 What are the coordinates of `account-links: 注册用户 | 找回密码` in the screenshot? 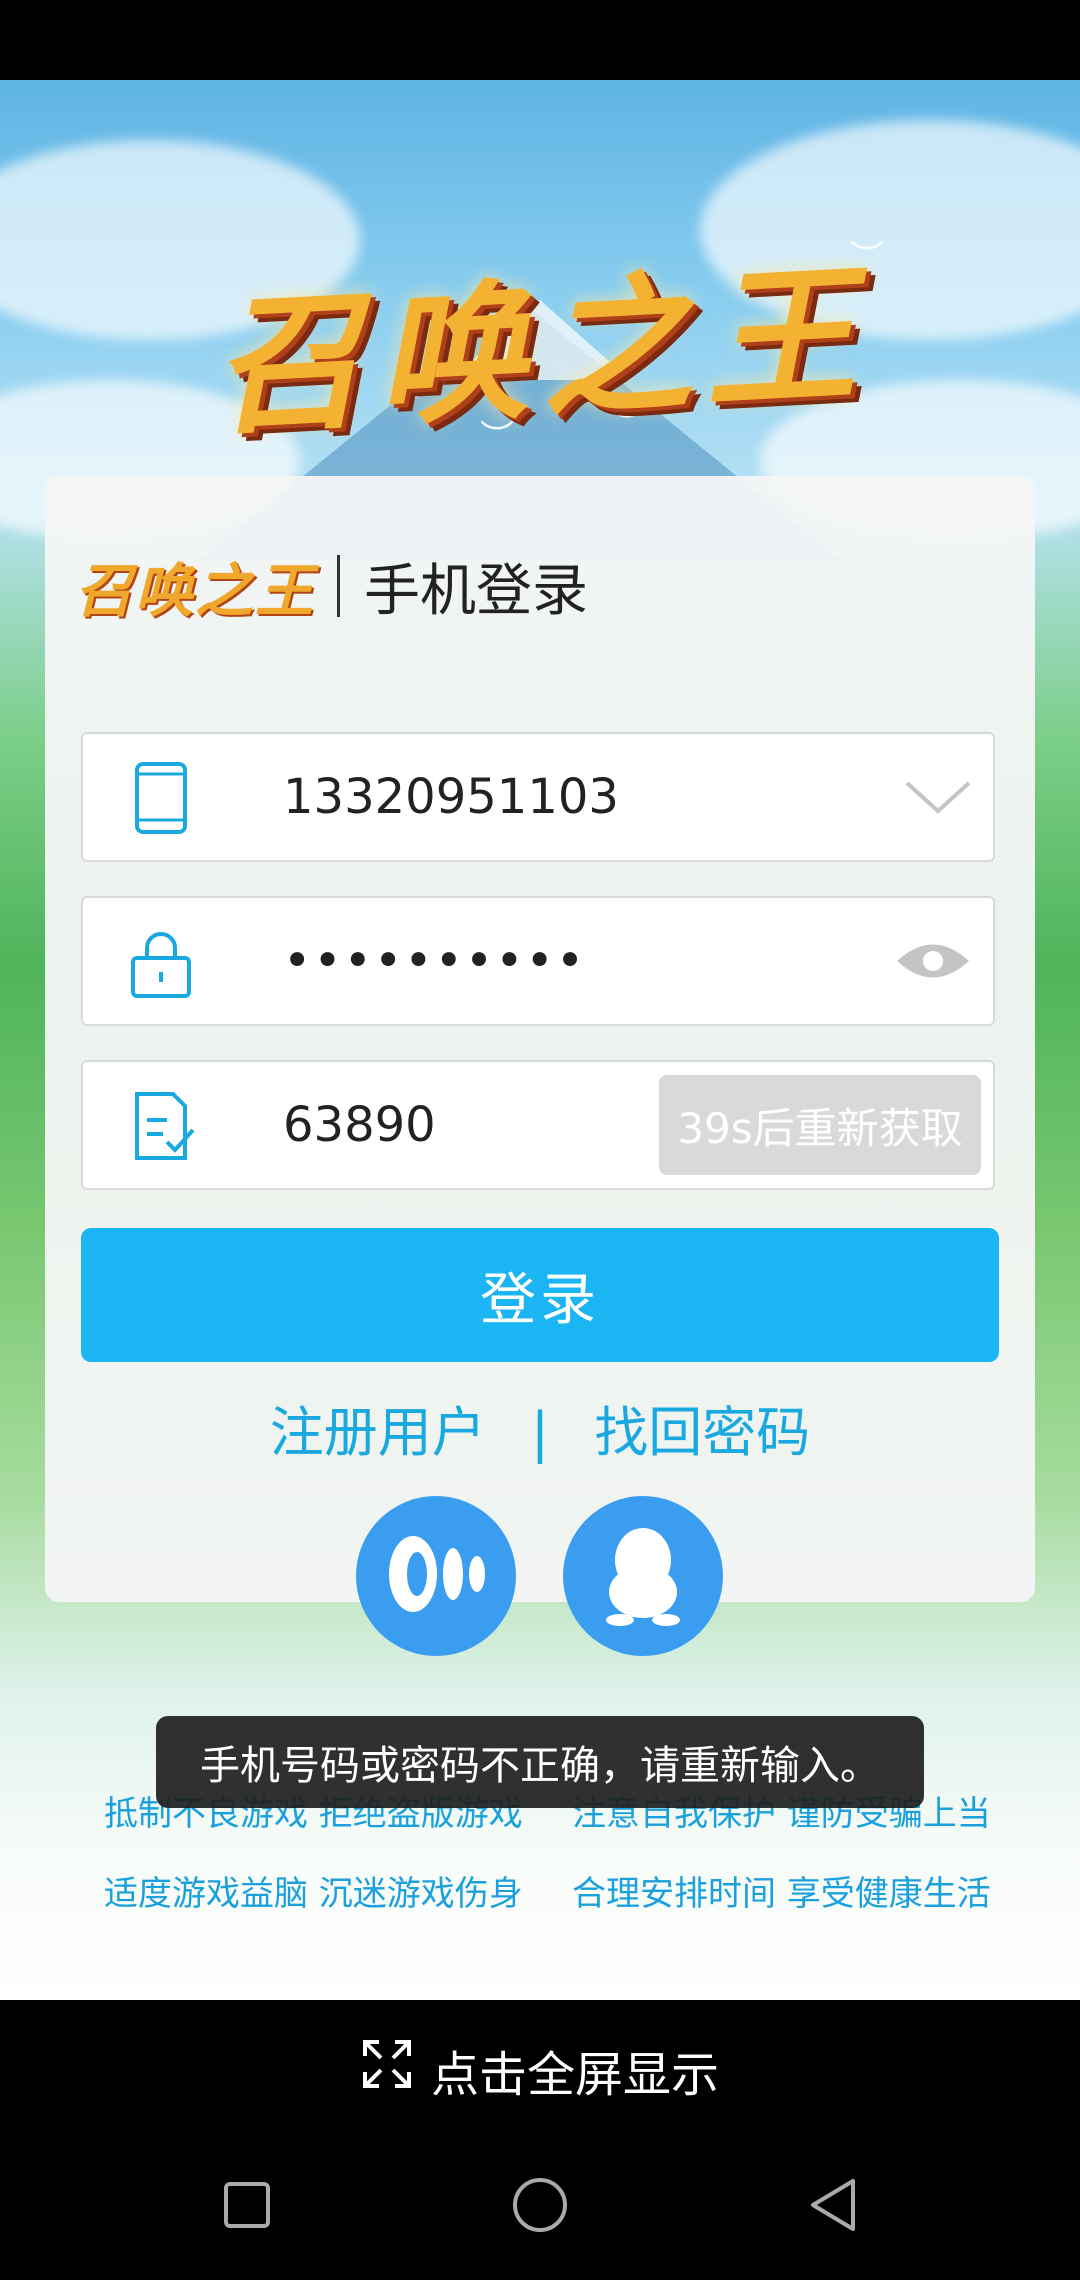 It's located at (540, 1427).